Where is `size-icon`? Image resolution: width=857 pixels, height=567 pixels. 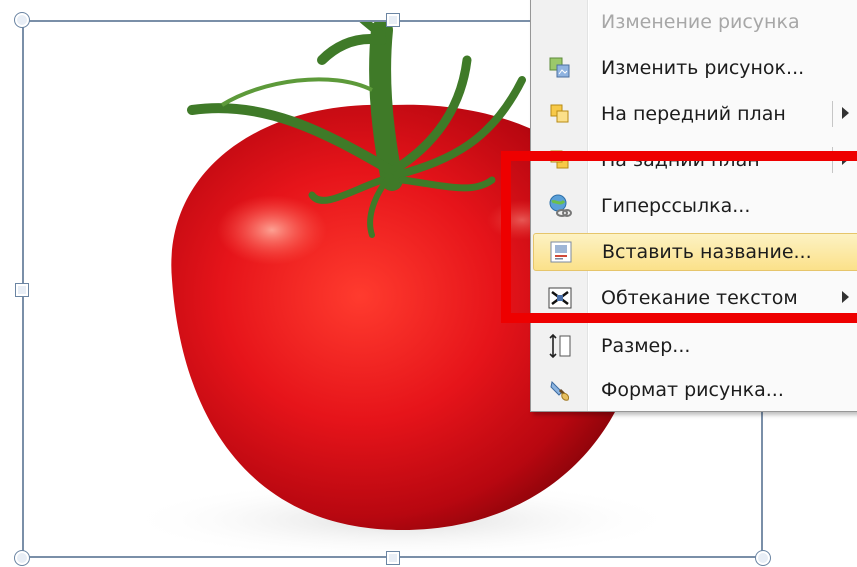 size-icon is located at coordinates (560, 346).